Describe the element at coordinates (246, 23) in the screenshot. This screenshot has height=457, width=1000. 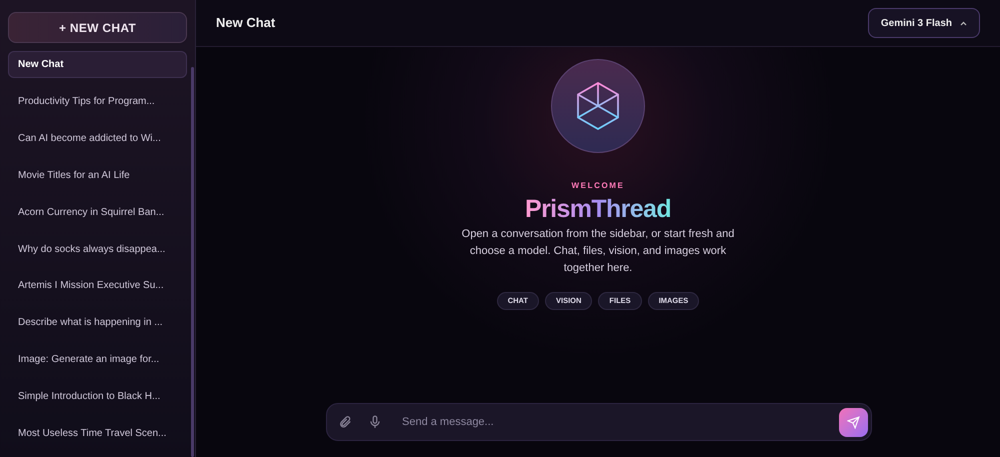
I see `chat-title: New Chat` at that location.